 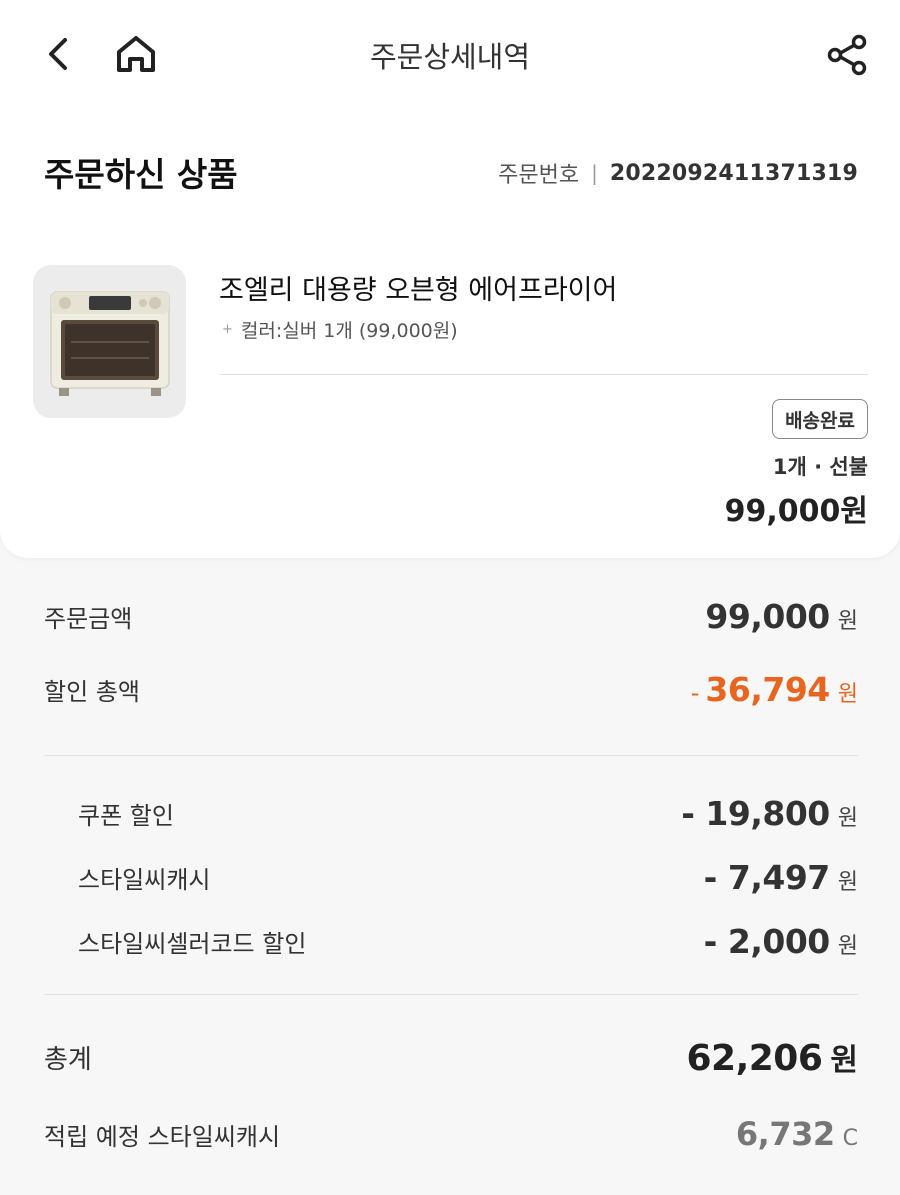 What do you see at coordinates (820, 419) in the screenshot?
I see `status-badge: 배송완료` at bounding box center [820, 419].